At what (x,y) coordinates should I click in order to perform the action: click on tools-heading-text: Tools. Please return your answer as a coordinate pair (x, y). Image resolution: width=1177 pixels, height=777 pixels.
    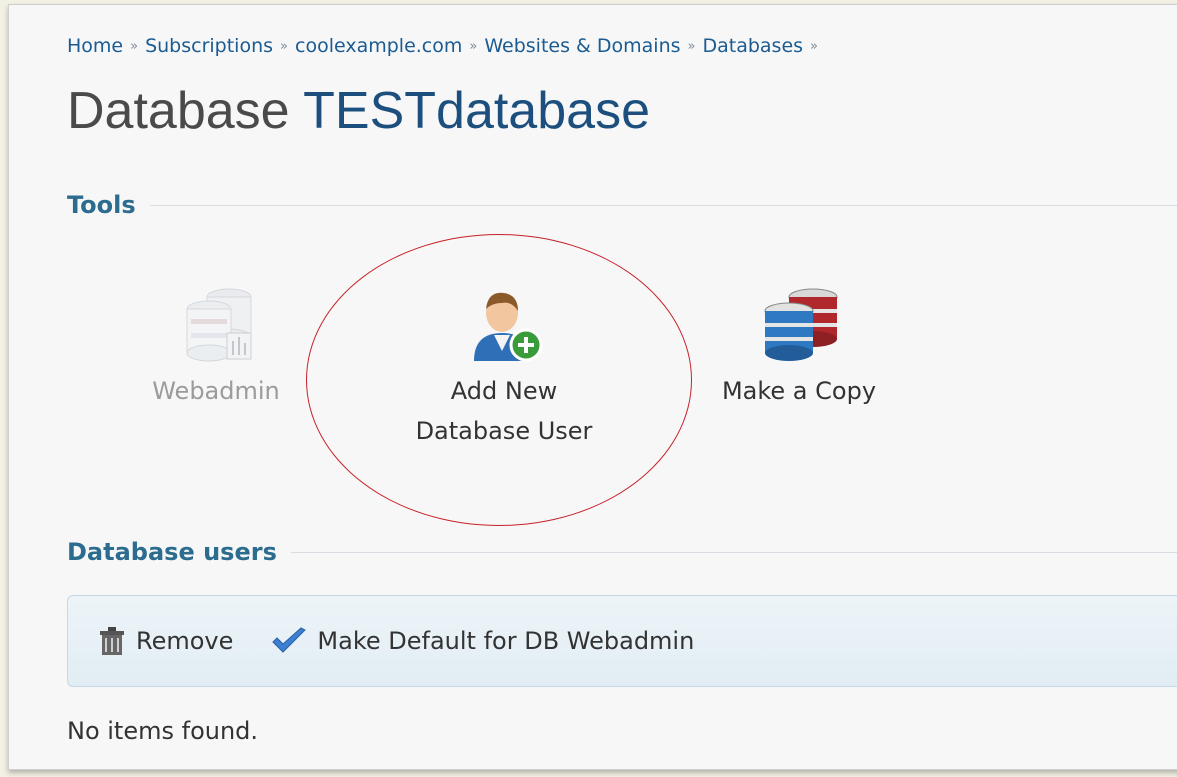
    Looking at the image, I should click on (101, 205).